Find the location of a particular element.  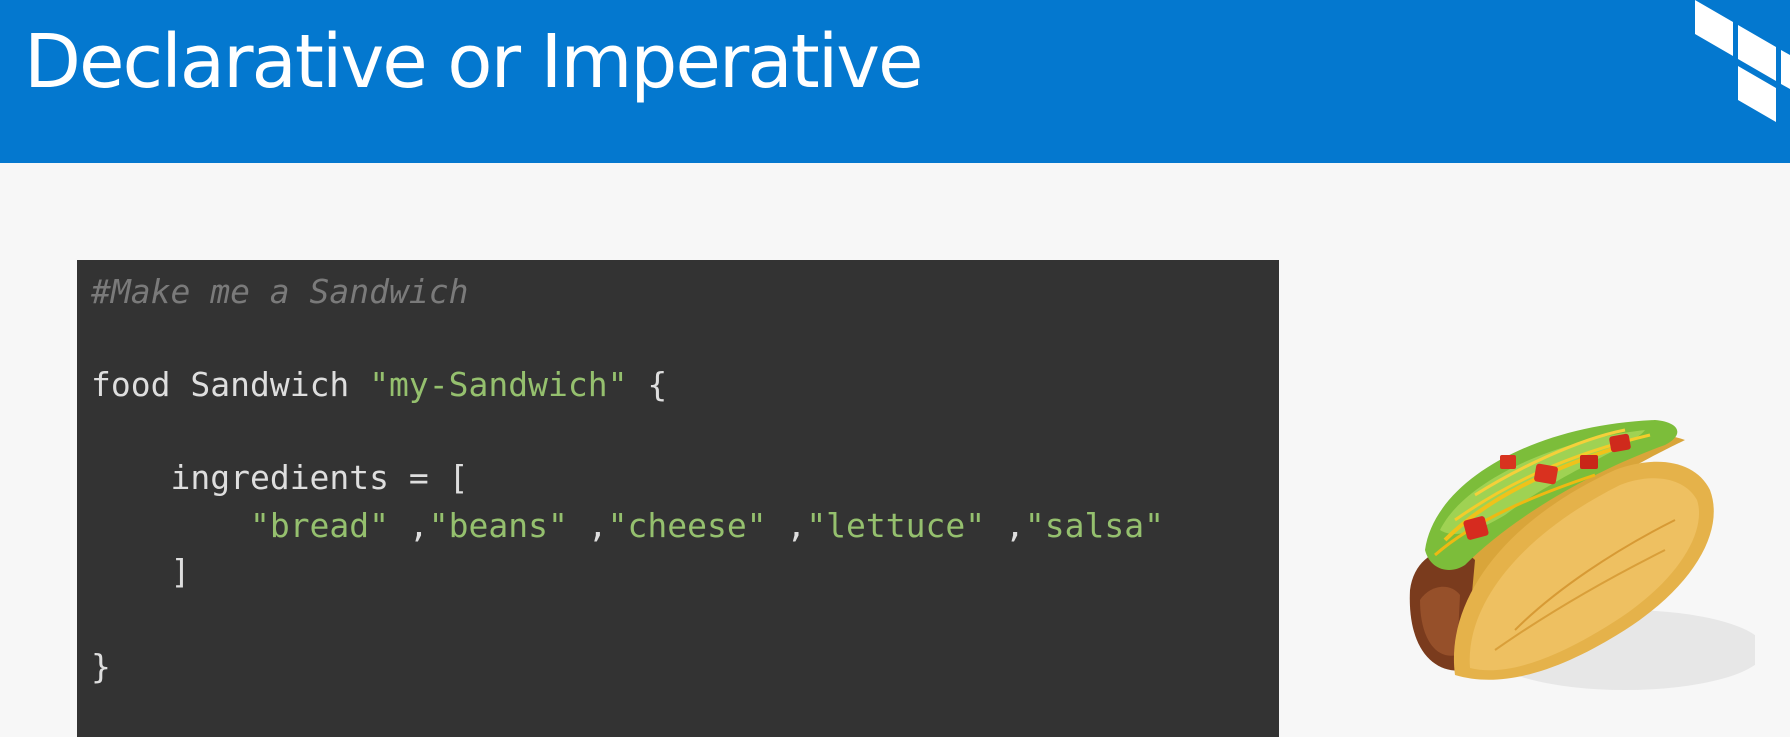

slide-title: Declarative or Imperative is located at coordinates (474, 62).